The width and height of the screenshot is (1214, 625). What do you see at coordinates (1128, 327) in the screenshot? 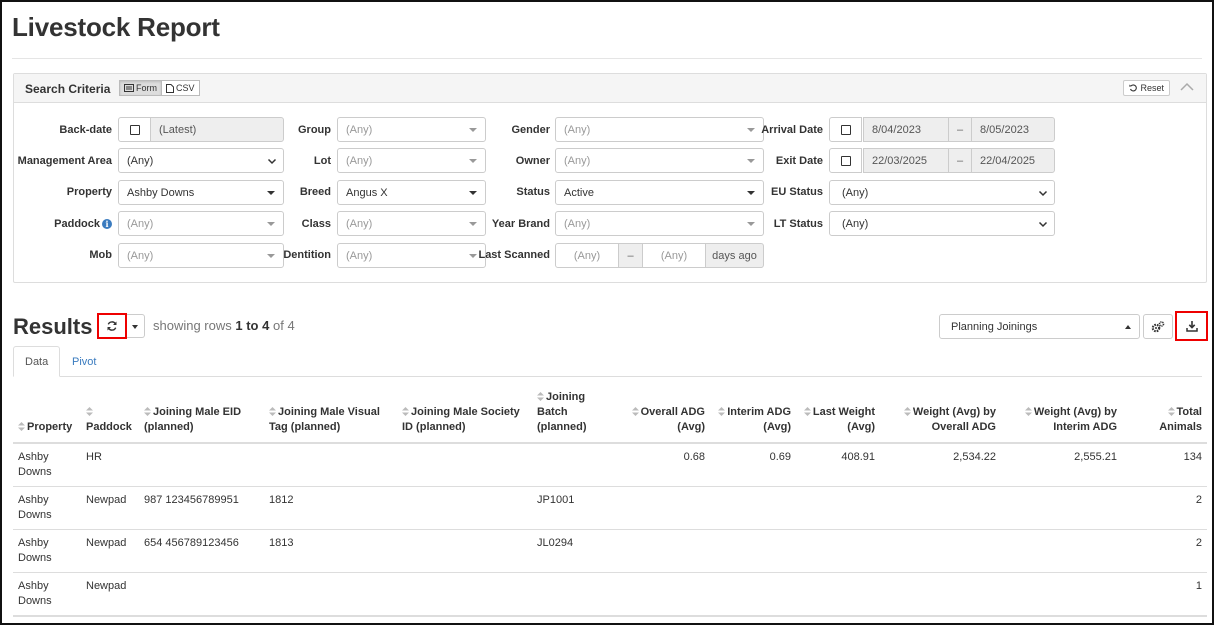
I see `caret-up-icon` at bounding box center [1128, 327].